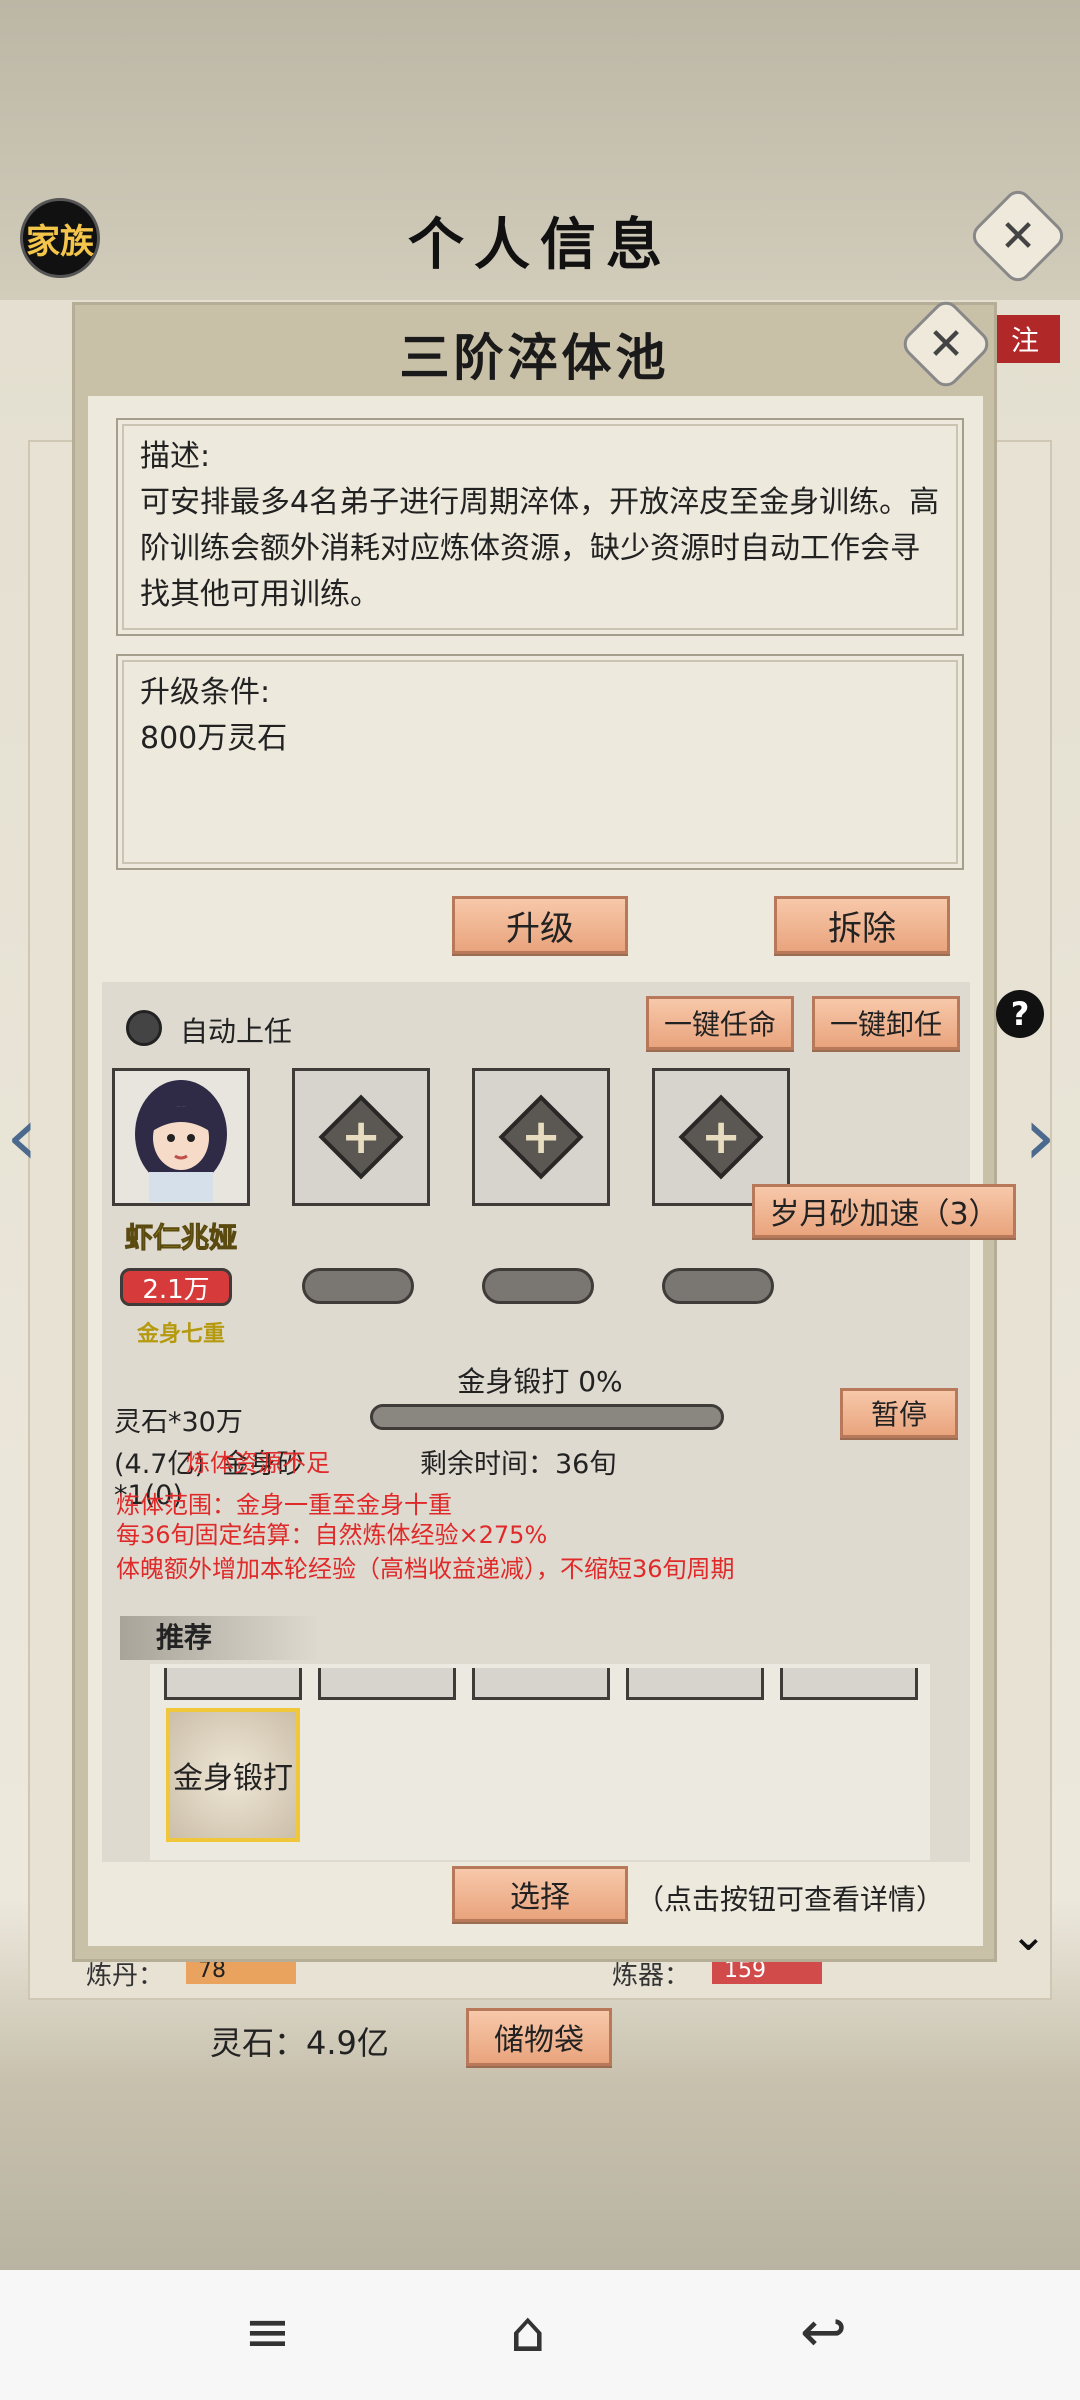  What do you see at coordinates (518, 1464) in the screenshot?
I see `remaining-time: 剩余时间：36旬` at bounding box center [518, 1464].